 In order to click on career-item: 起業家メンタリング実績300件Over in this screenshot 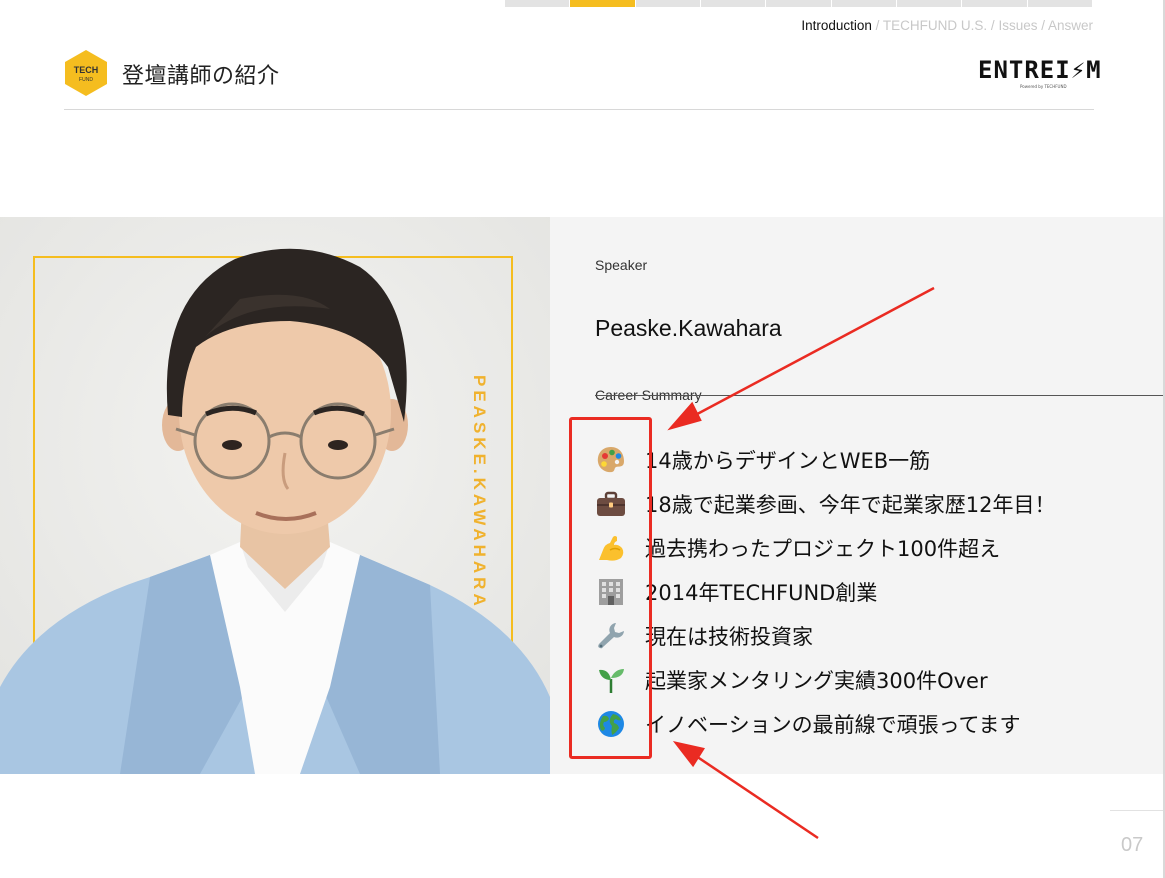, I will do `click(825, 680)`.